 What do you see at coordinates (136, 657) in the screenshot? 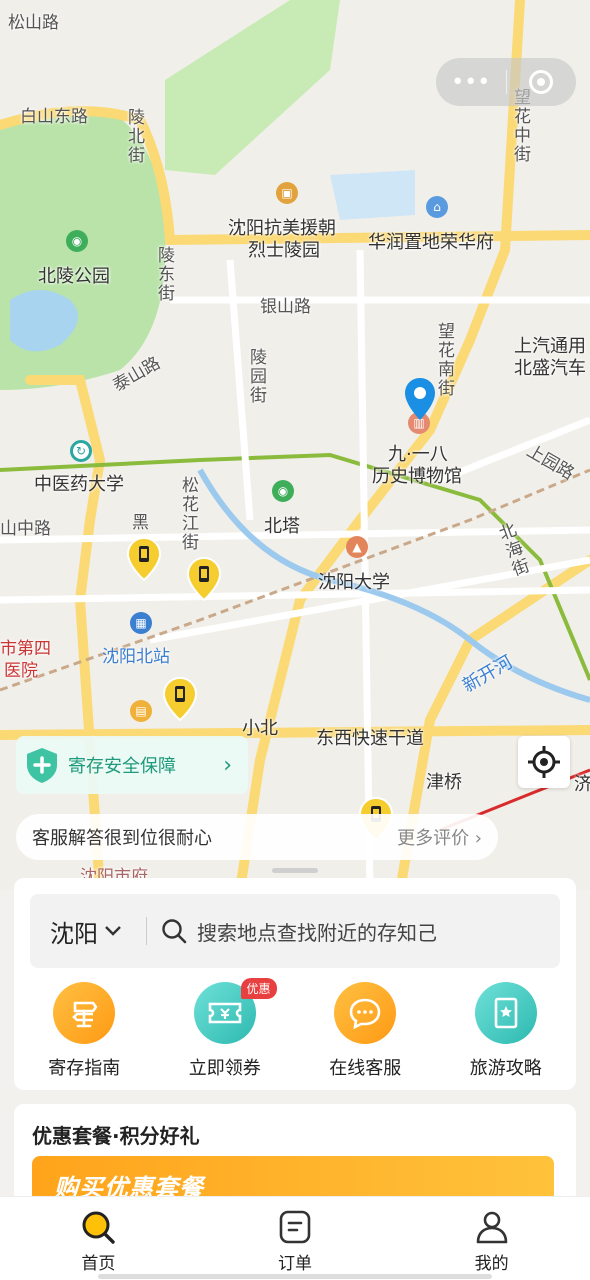
I see `map-label: 沈阳北站` at bounding box center [136, 657].